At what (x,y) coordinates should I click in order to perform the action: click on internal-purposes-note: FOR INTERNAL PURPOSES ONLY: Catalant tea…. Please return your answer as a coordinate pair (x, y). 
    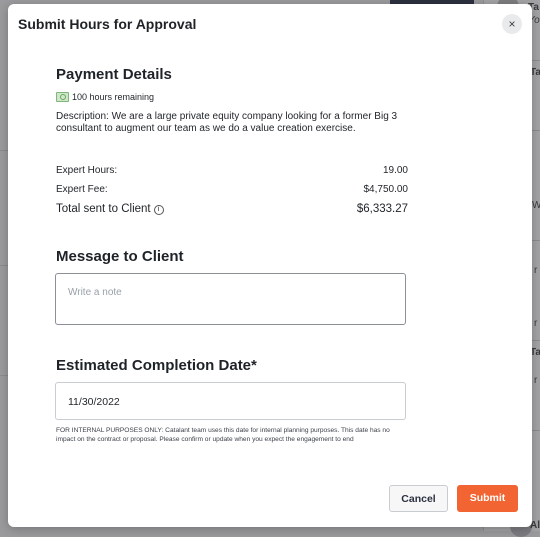
    Looking at the image, I should click on (223, 435).